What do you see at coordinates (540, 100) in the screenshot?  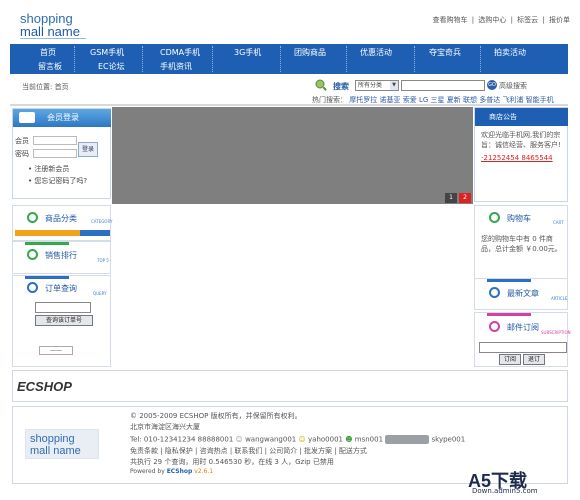 I see `hot-word: 智能手机` at bounding box center [540, 100].